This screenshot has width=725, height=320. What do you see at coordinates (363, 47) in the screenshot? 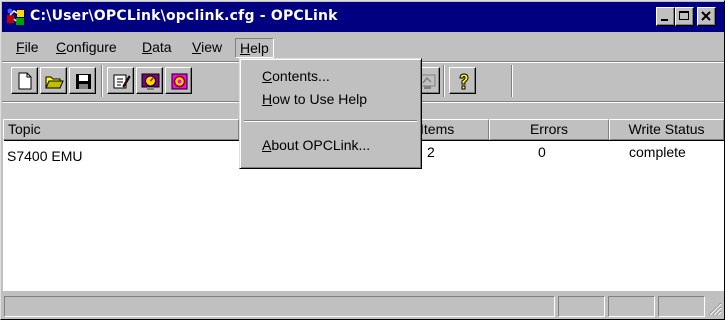
I see `menu-bar: File Configure Data View Help` at bounding box center [363, 47].